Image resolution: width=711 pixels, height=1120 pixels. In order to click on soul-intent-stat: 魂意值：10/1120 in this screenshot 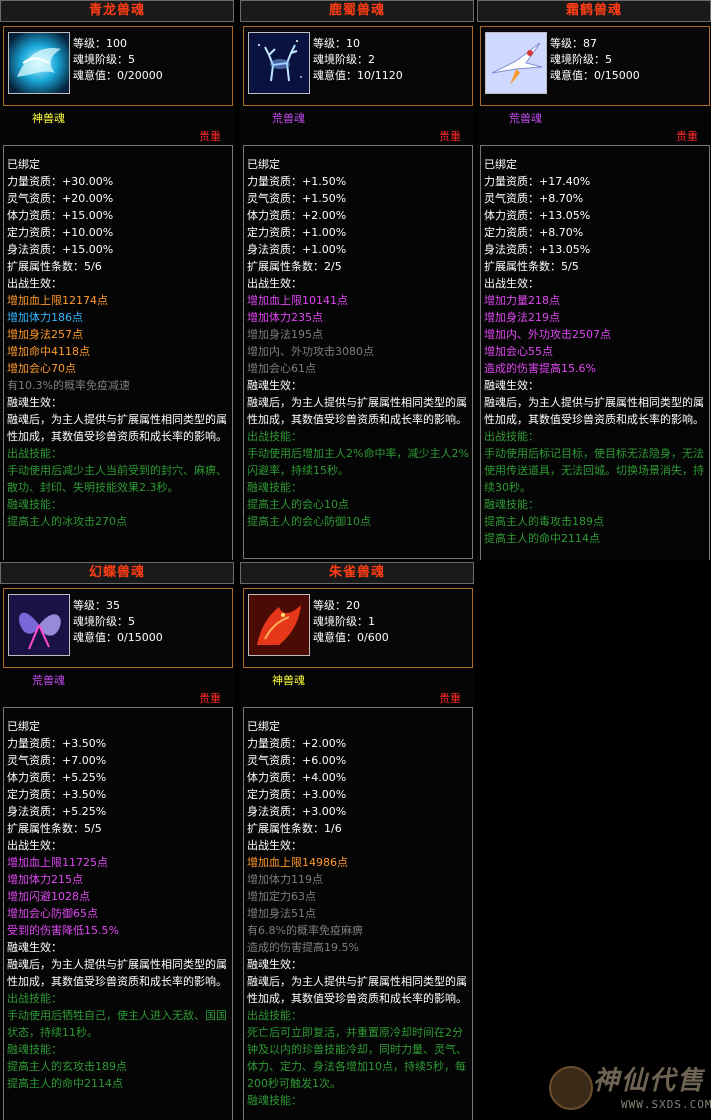, I will do `click(358, 75)`.